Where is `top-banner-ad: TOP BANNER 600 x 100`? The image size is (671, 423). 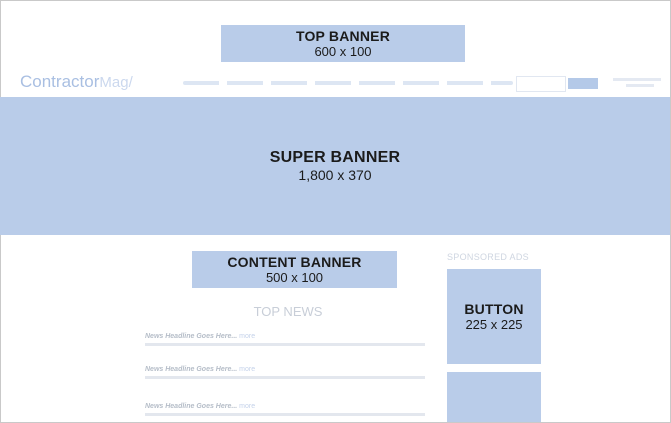 top-banner-ad: TOP BANNER 600 x 100 is located at coordinates (343, 43).